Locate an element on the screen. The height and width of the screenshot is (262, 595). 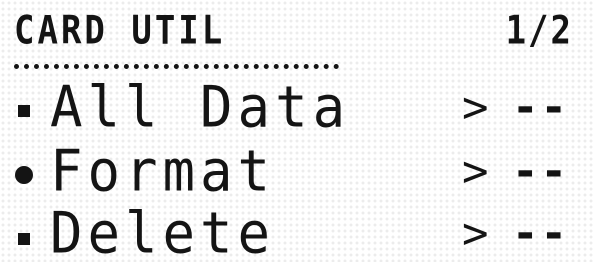
selected-bullet-icon is located at coordinates (24, 175).